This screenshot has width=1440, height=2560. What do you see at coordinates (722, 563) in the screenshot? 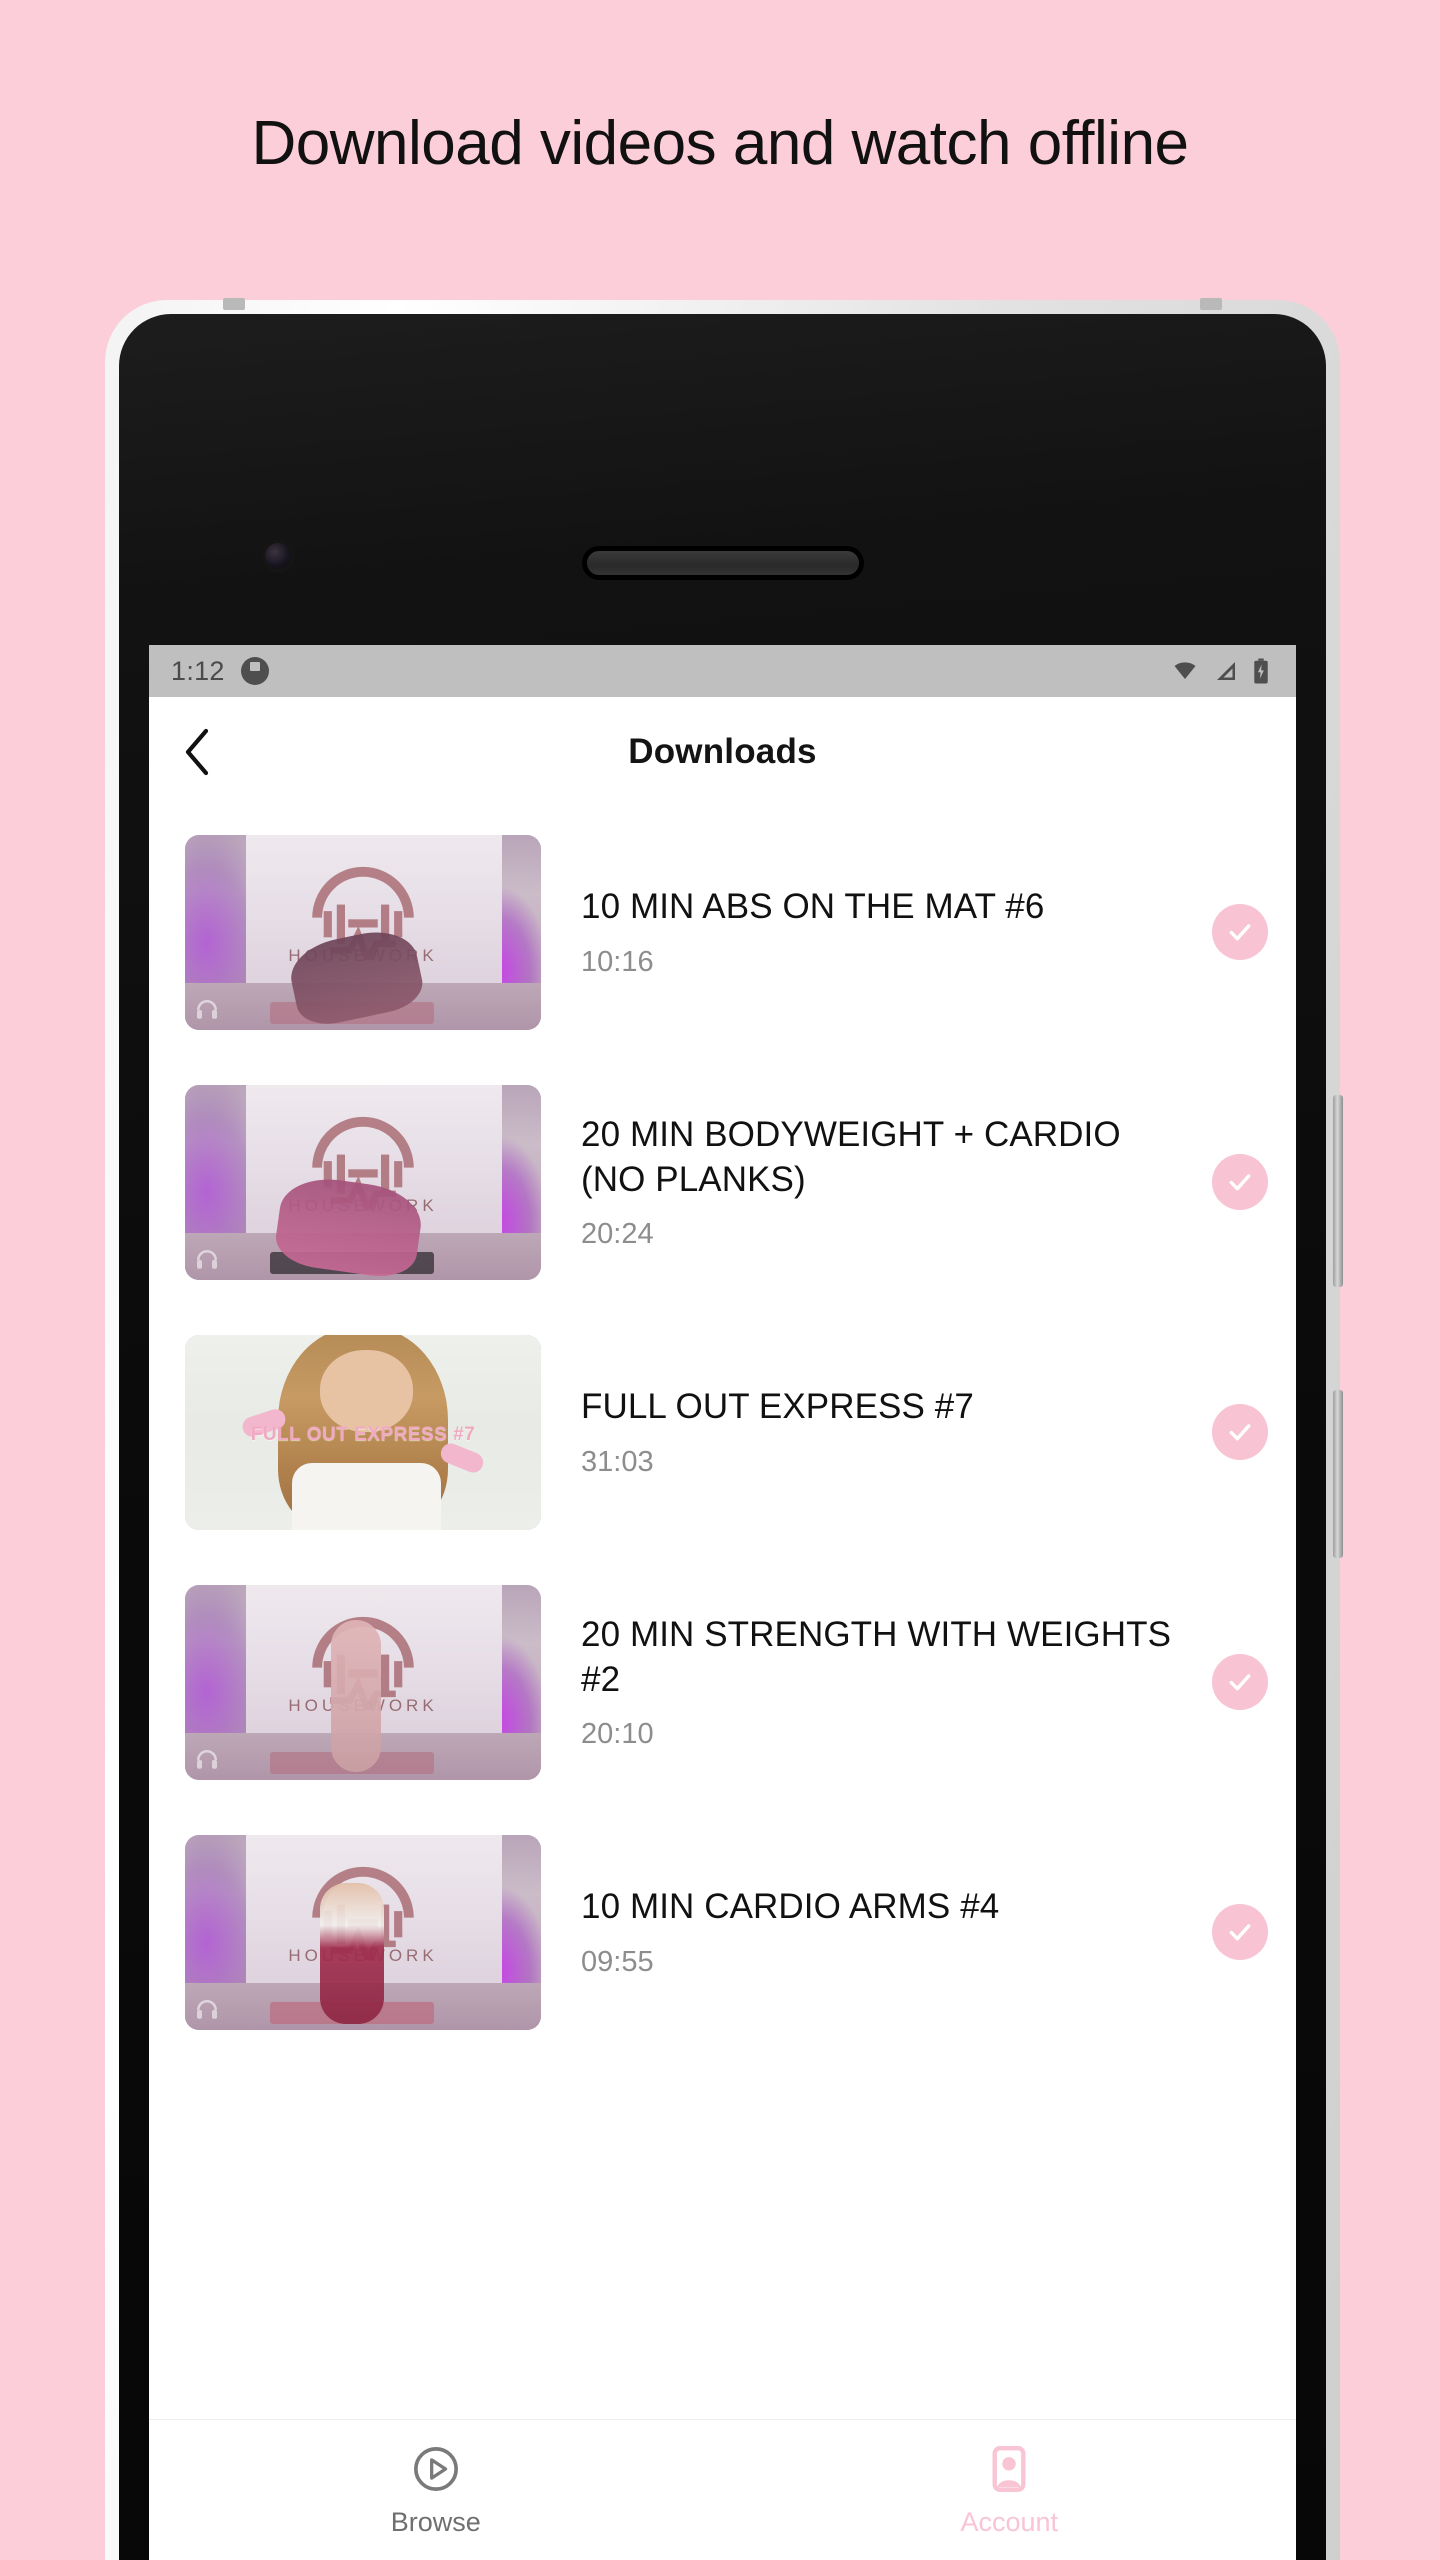
I see `earpiece-speaker` at bounding box center [722, 563].